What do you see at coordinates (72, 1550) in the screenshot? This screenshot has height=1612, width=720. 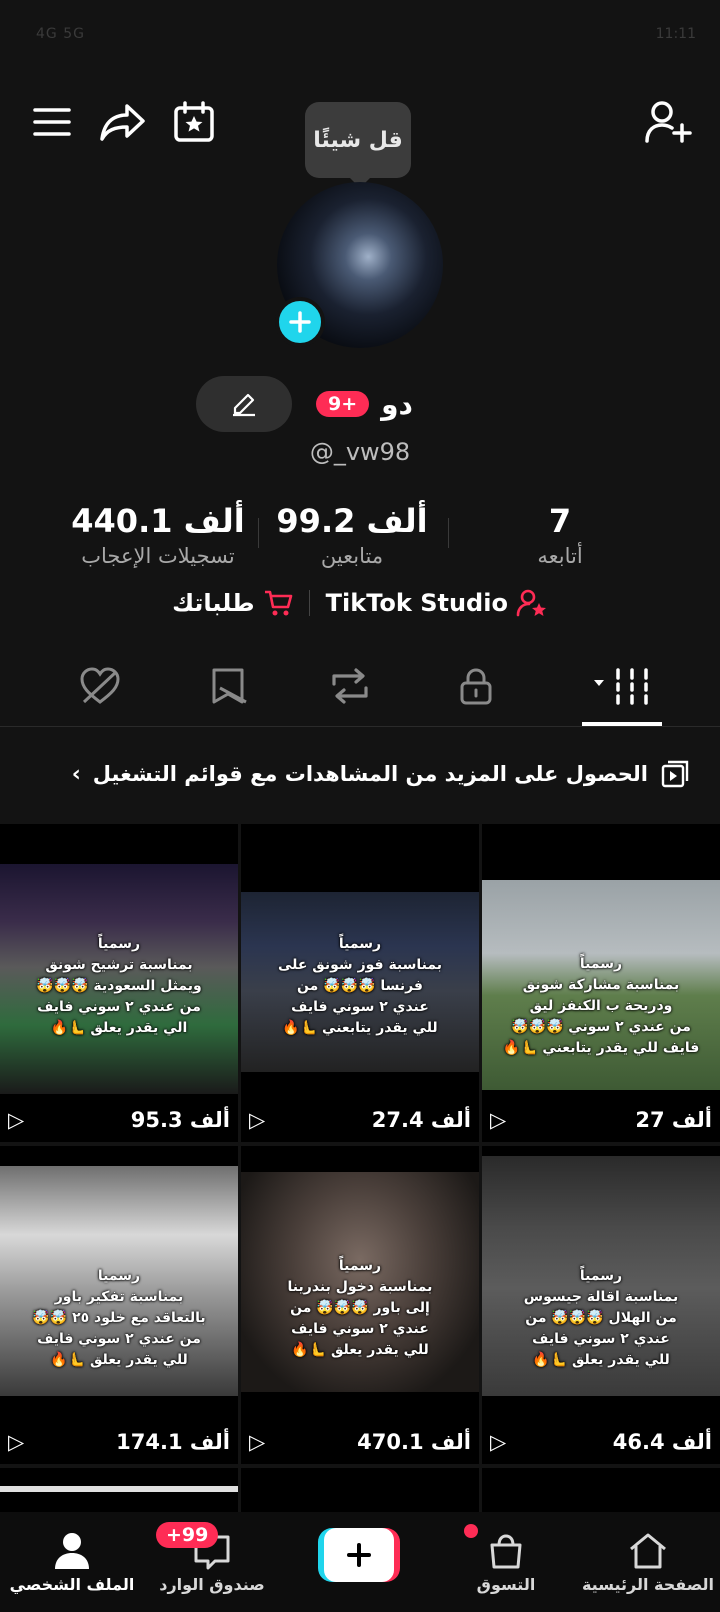 I see `profile-icon` at bounding box center [72, 1550].